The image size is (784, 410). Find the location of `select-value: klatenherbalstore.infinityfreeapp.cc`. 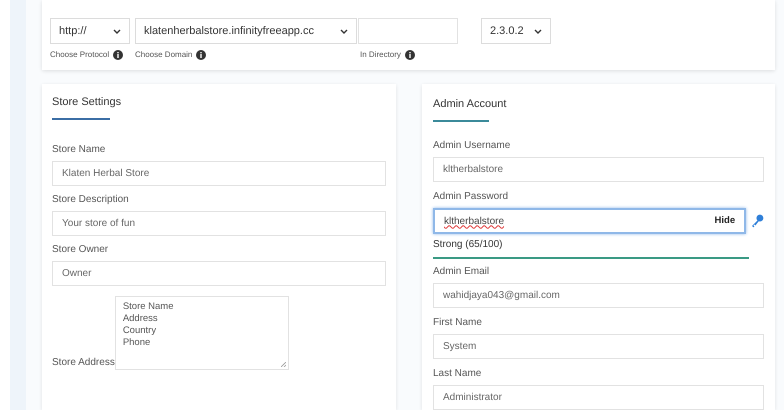

select-value: klatenherbalstore.infinityfreeapp.cc is located at coordinates (229, 31).